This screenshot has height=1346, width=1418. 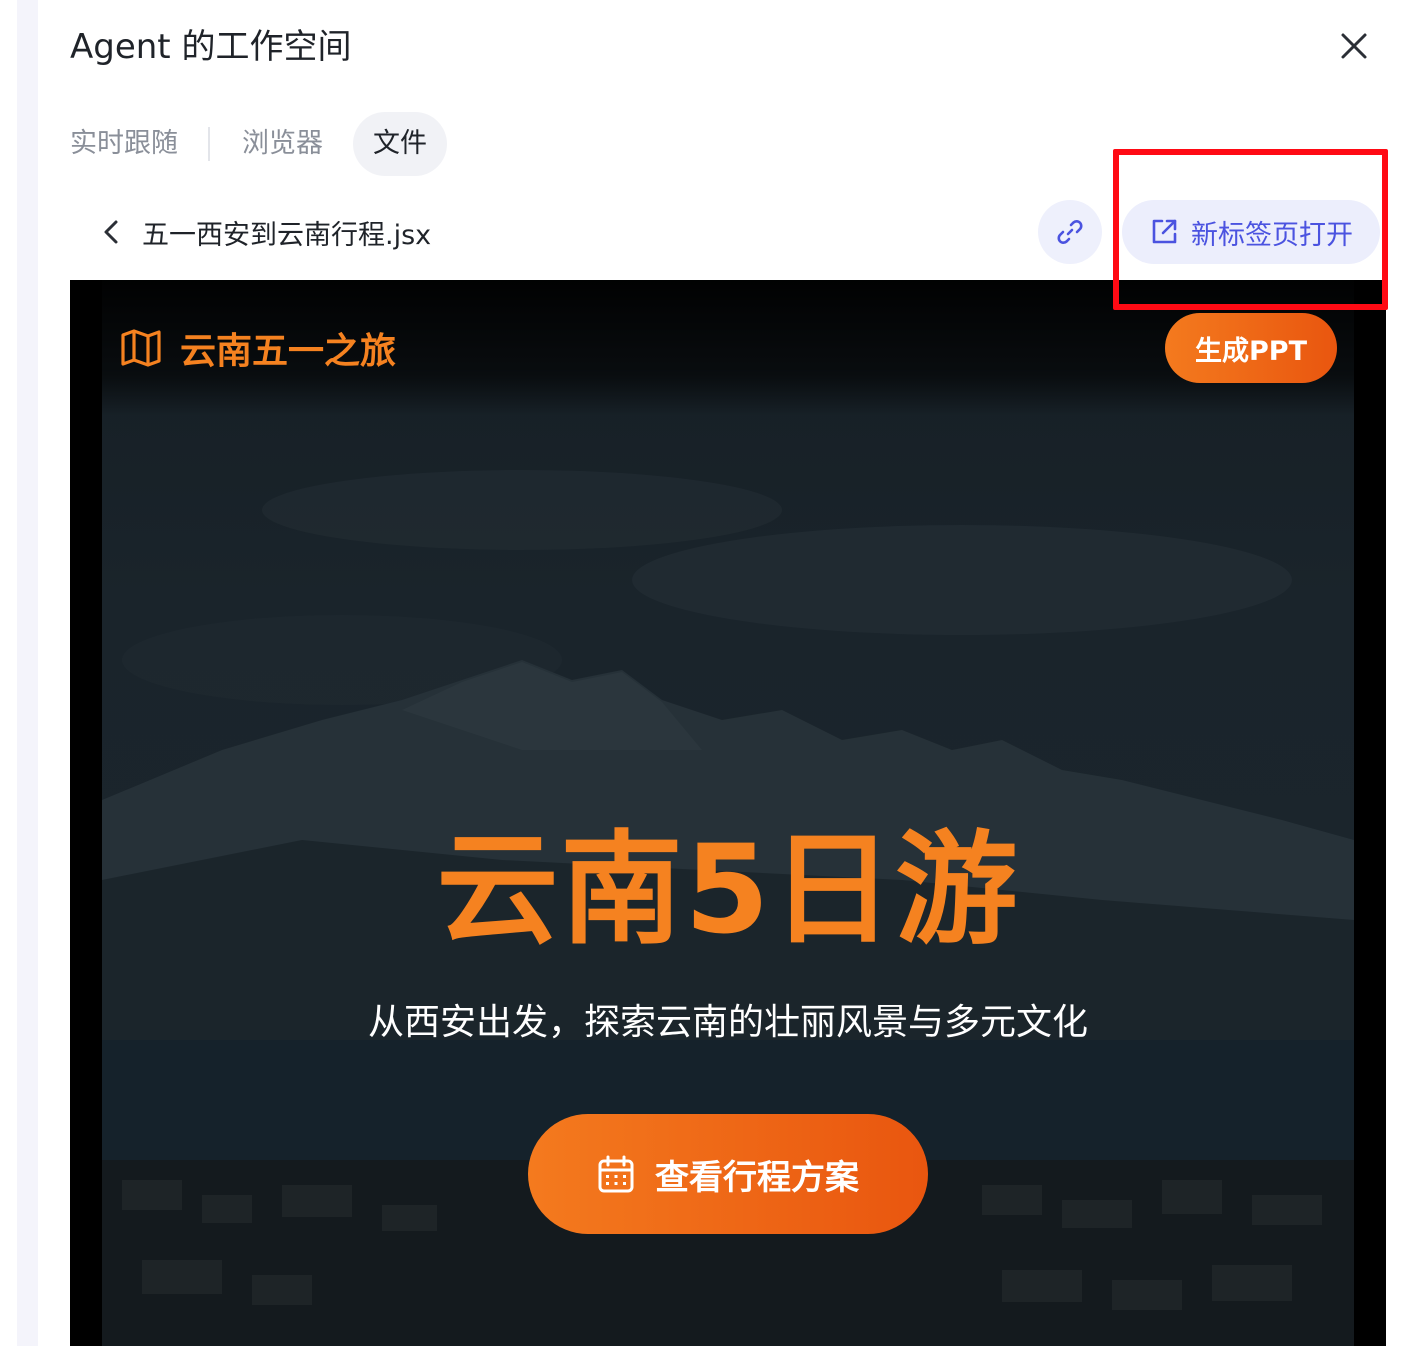 I want to click on calendar-icon, so click(x=616, y=1174).